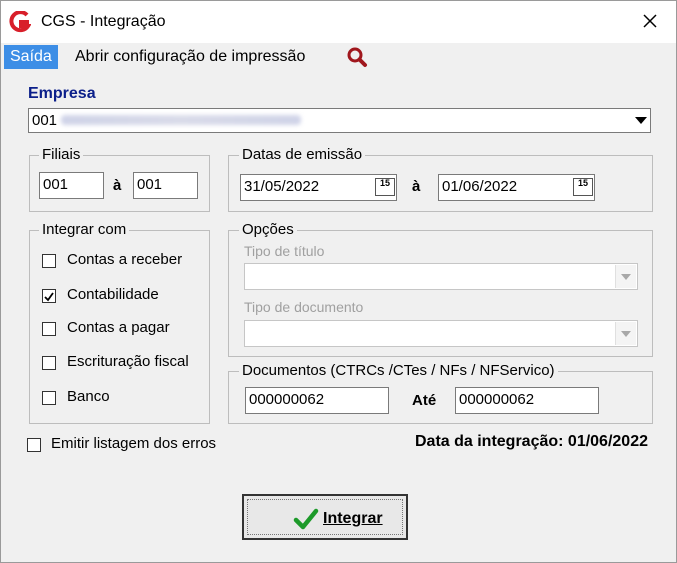  What do you see at coordinates (31, 57) in the screenshot?
I see `menu-item-saida: Saída` at bounding box center [31, 57].